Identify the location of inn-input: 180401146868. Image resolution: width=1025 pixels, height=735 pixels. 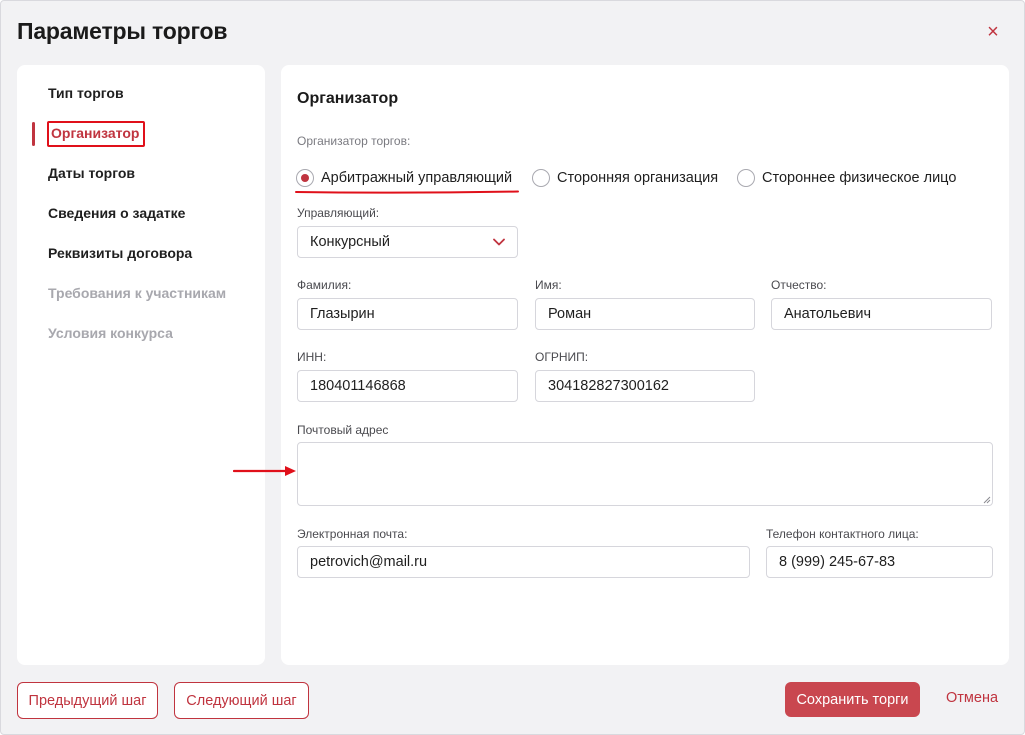
(407, 386).